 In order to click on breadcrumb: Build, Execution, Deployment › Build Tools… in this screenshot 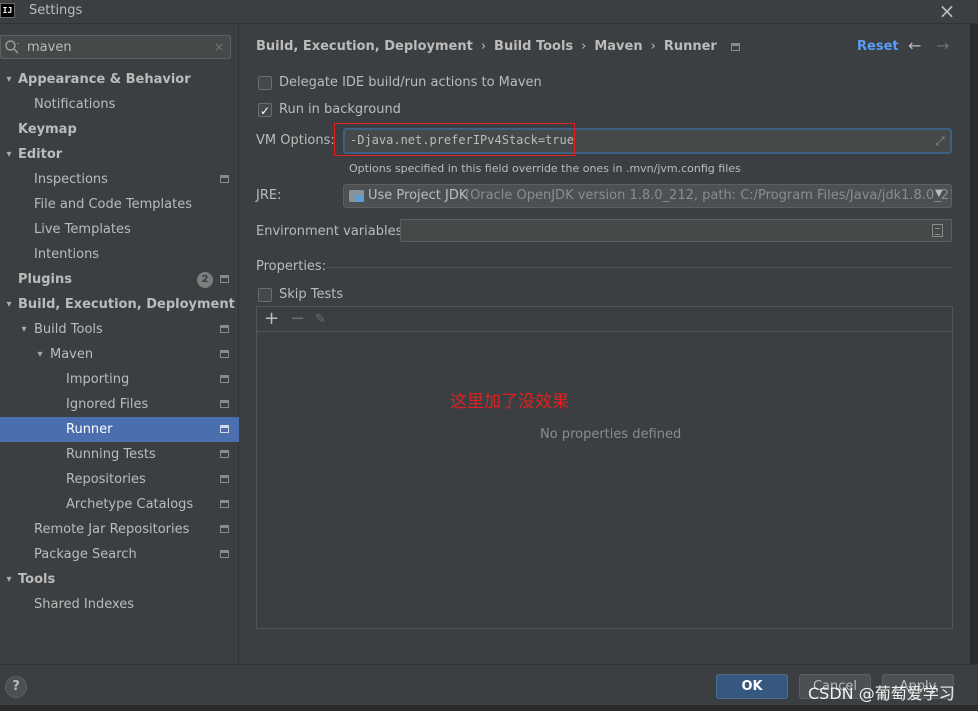, I will do `click(498, 48)`.